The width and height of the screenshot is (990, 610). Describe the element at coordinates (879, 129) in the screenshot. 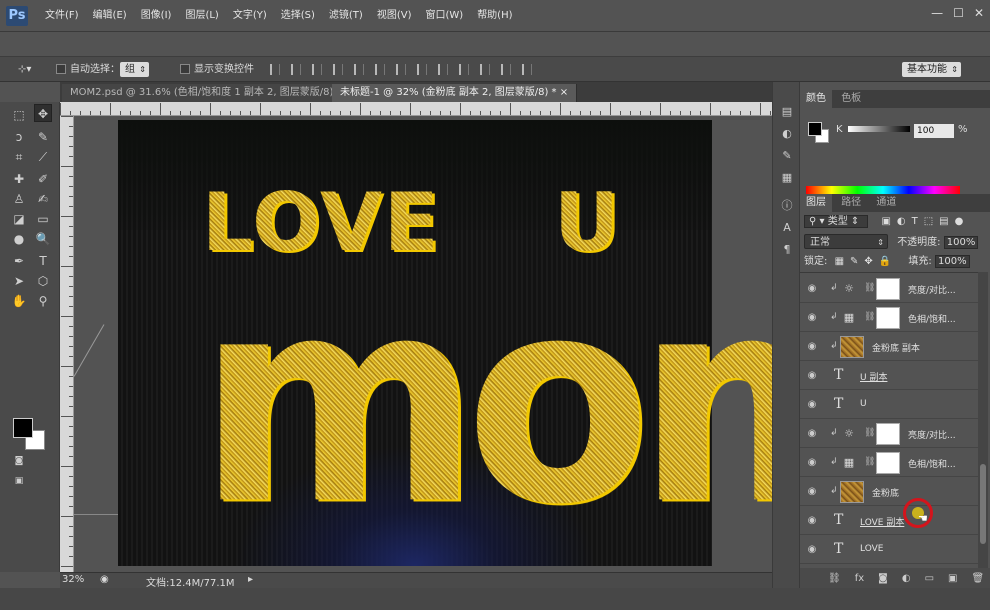

I see `k-slider` at that location.